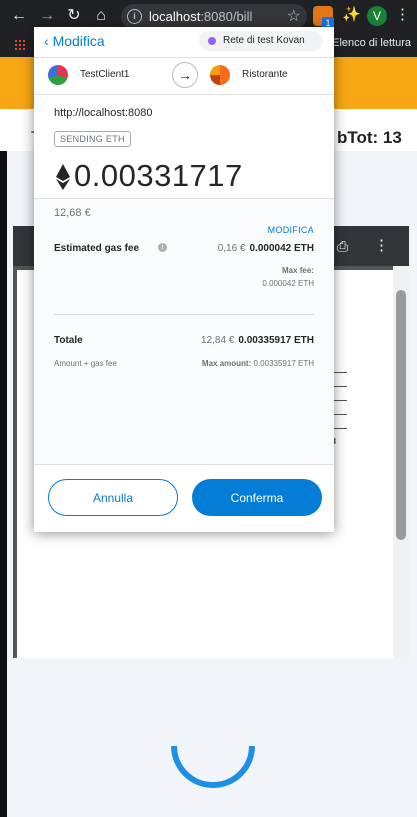 The height and width of the screenshot is (817, 417). I want to click on gas-fee-fiat: 0,16 €, so click(231, 248).